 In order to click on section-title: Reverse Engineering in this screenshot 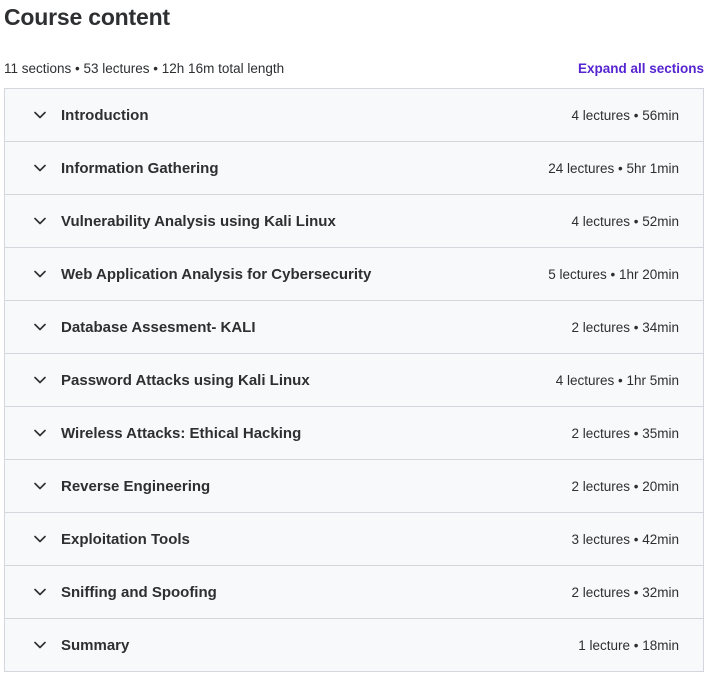, I will do `click(136, 486)`.